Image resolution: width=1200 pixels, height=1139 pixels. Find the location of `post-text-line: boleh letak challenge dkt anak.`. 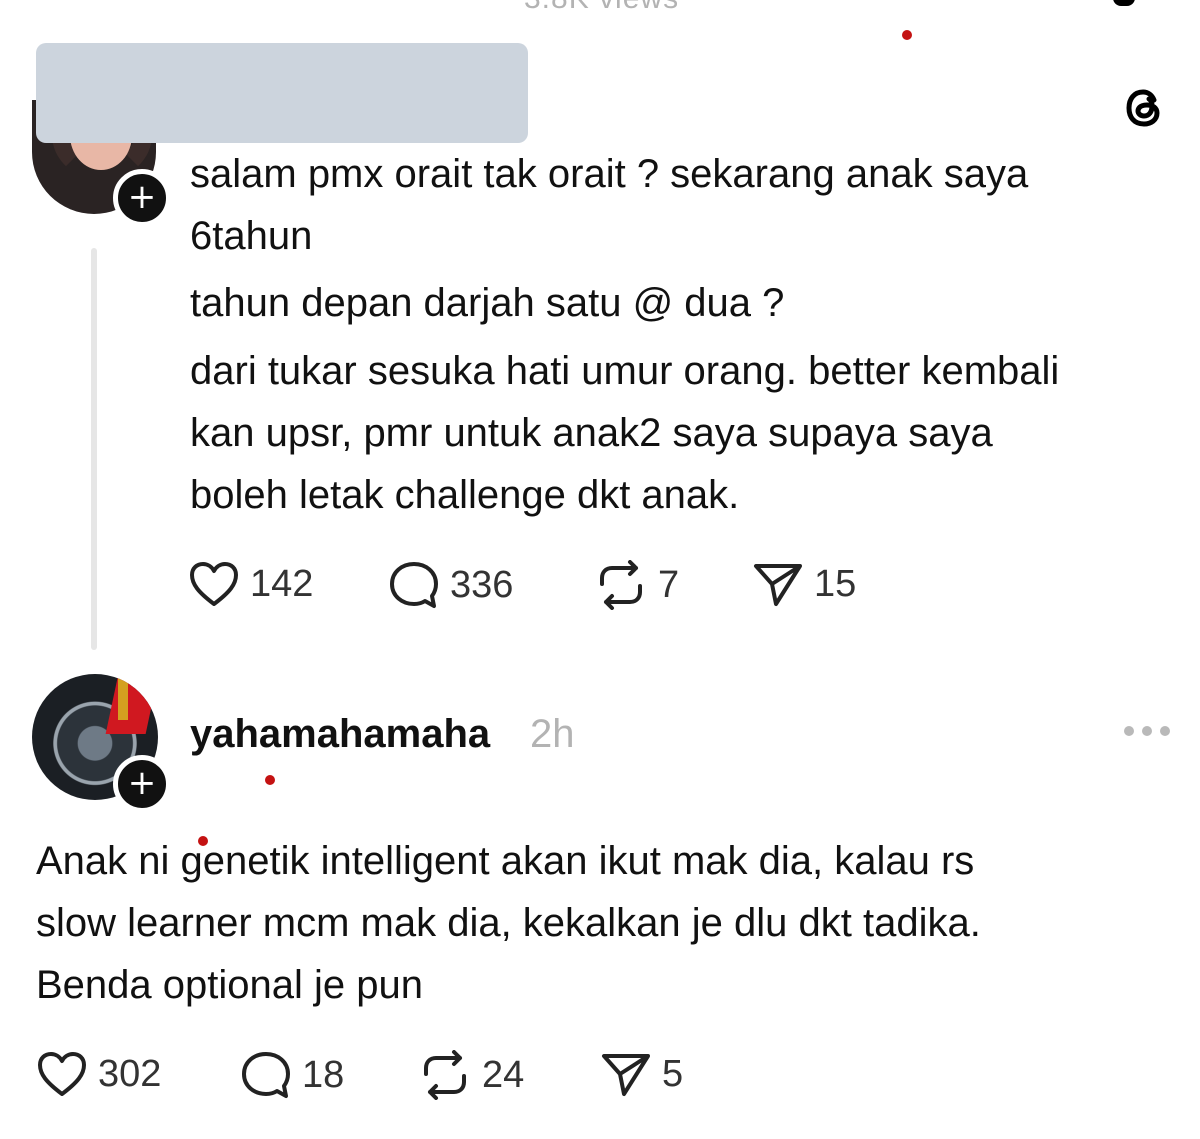

post-text-line: boleh letak challenge dkt anak. is located at coordinates (465, 495).